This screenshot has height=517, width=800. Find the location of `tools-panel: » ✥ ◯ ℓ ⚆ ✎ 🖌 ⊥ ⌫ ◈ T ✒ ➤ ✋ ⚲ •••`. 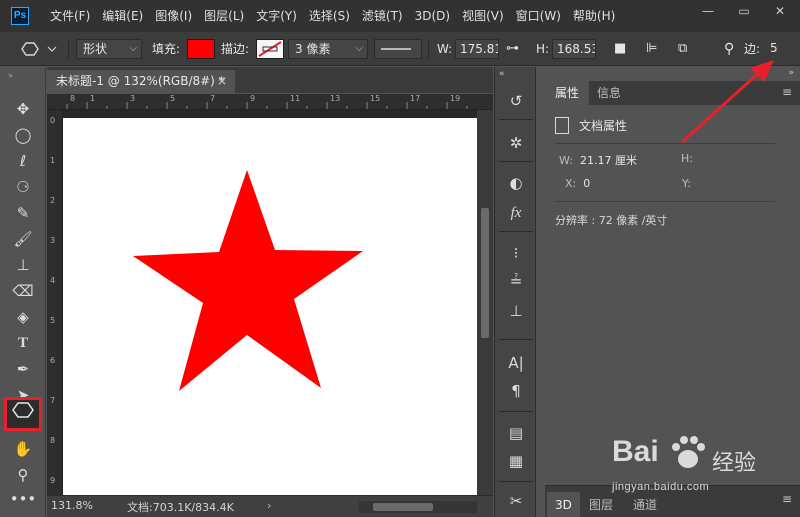

tools-panel: » ✥ ◯ ℓ ⚆ ✎ 🖌 ⊥ ⌫ ◈ T ✒ ➤ ✋ ⚲ ••• is located at coordinates (23, 292).